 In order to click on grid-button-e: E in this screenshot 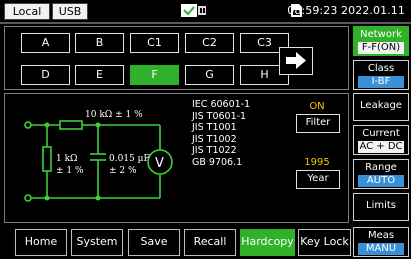, I will do `click(99, 75)`.